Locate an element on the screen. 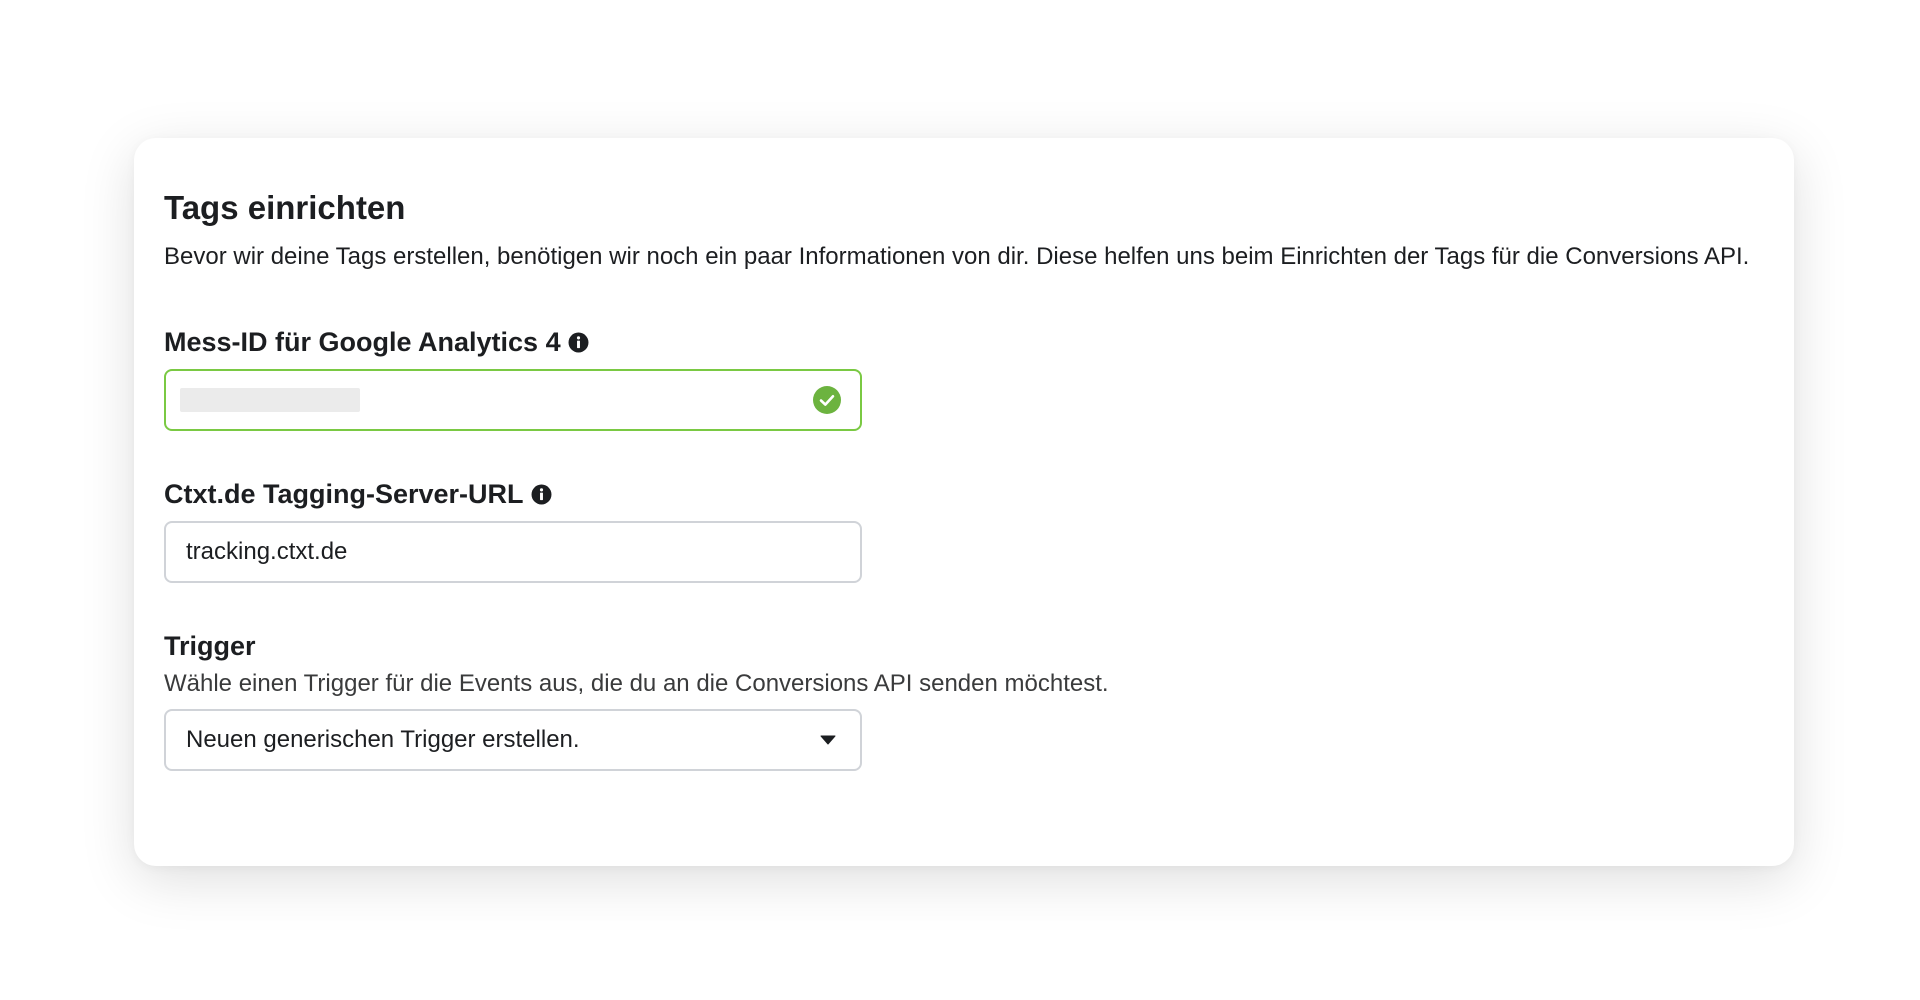 The width and height of the screenshot is (1920, 1000). trigger-selected-value: Neuen generischen Trigger erstellen. is located at coordinates (383, 739).